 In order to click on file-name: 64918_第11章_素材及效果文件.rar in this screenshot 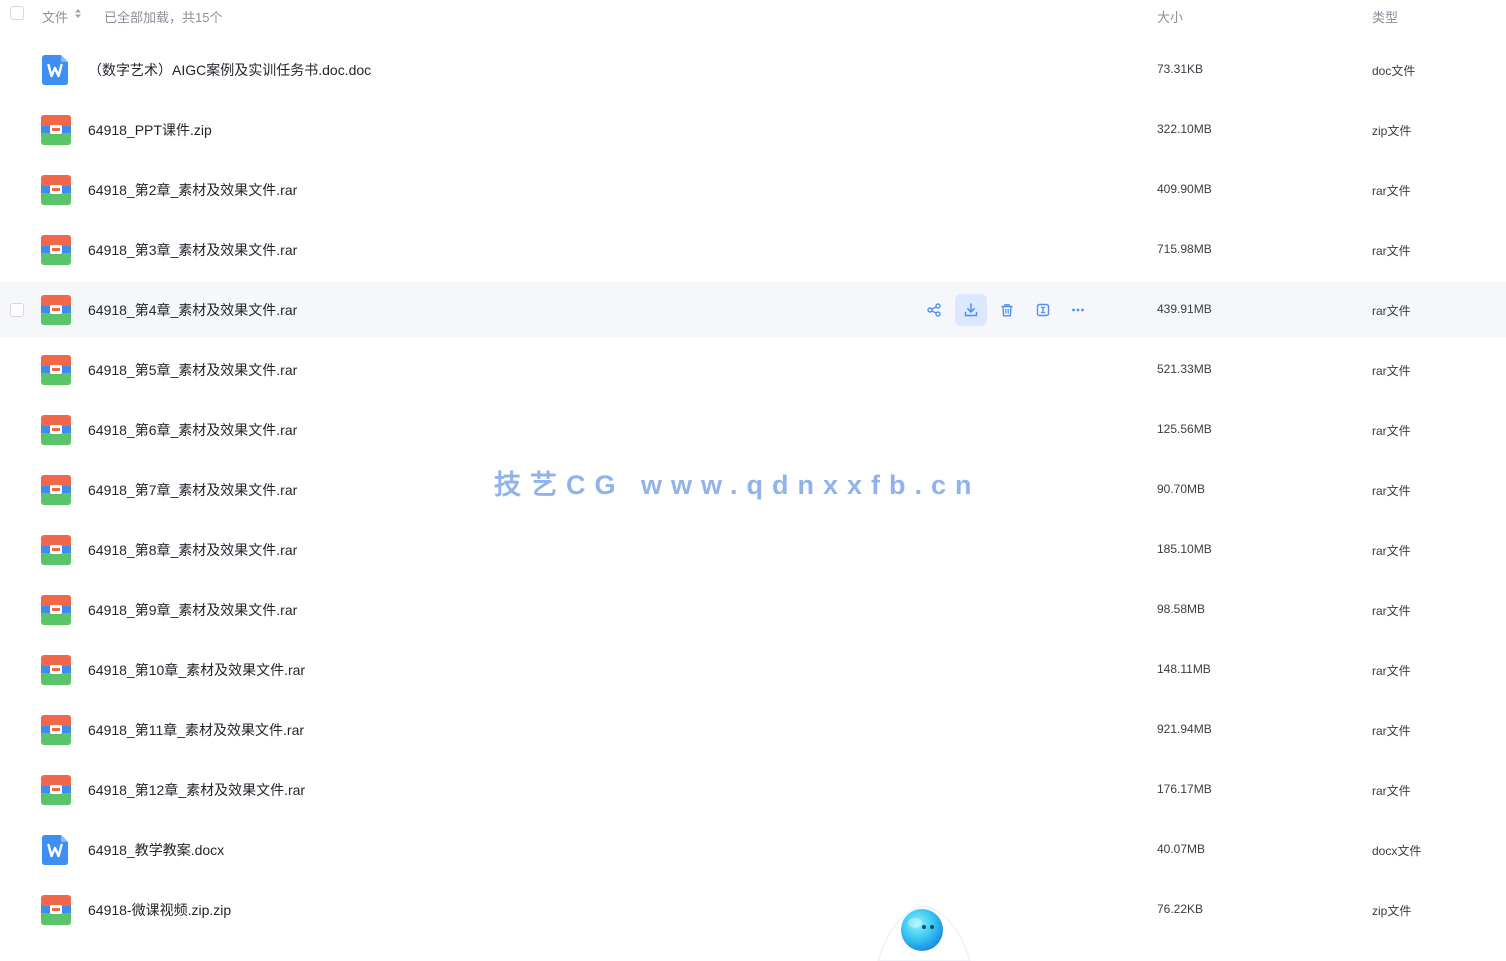, I will do `click(196, 730)`.